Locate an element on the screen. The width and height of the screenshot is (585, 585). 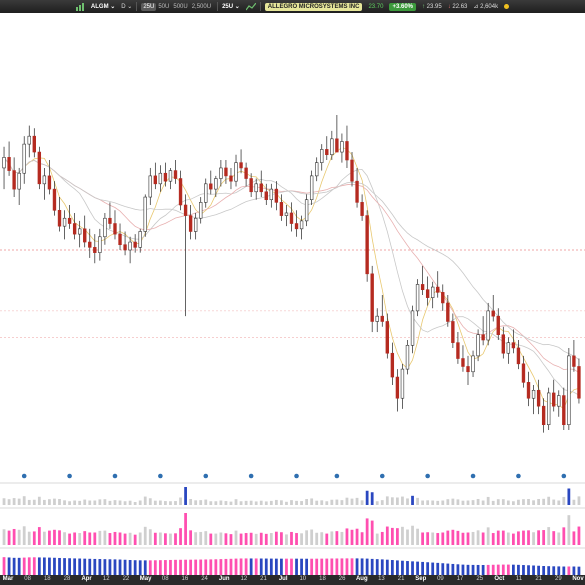
line-chart-icon is located at coordinates (251, 6).